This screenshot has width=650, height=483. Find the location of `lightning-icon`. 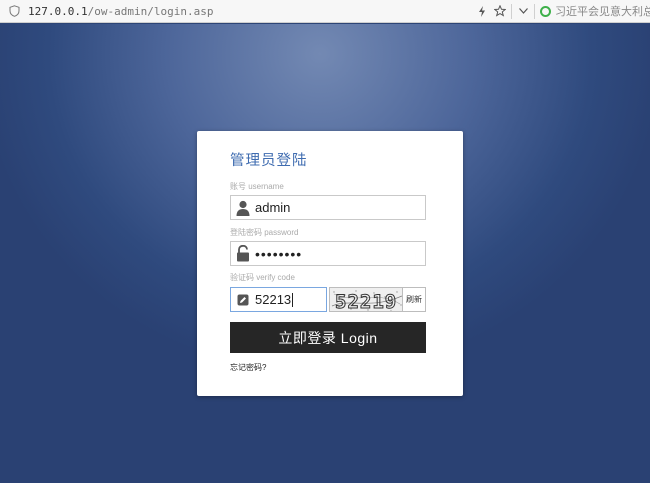

lightning-icon is located at coordinates (482, 11).